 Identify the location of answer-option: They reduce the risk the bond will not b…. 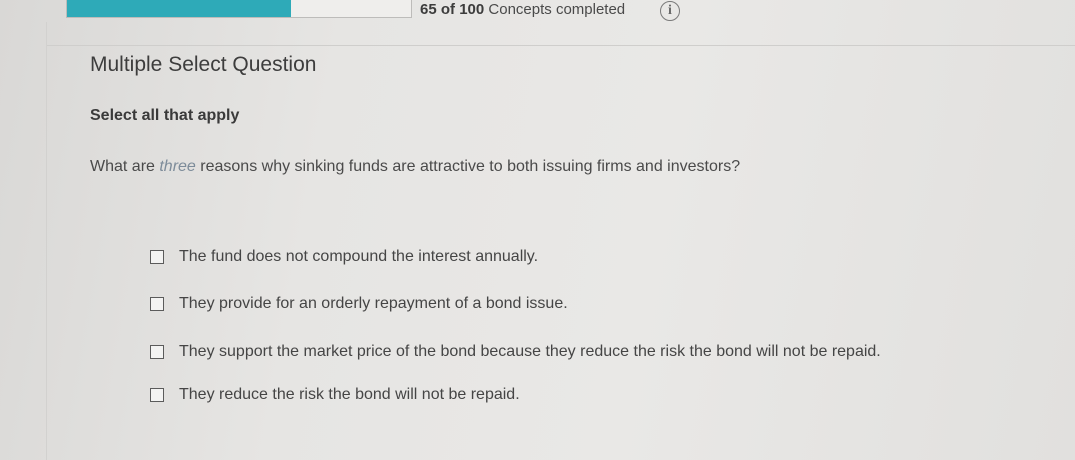
(335, 395).